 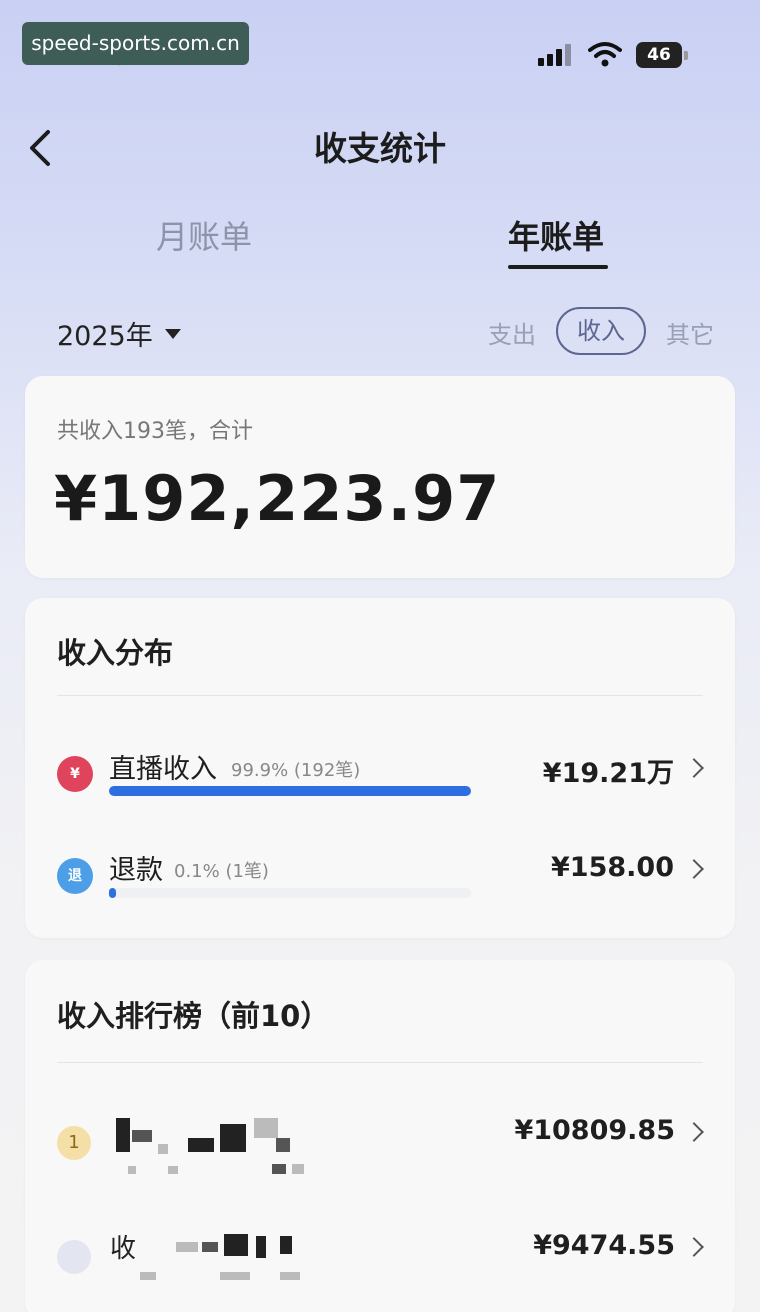 What do you see at coordinates (155, 431) in the screenshot?
I see `summary-caption: 共收入193笔，合计` at bounding box center [155, 431].